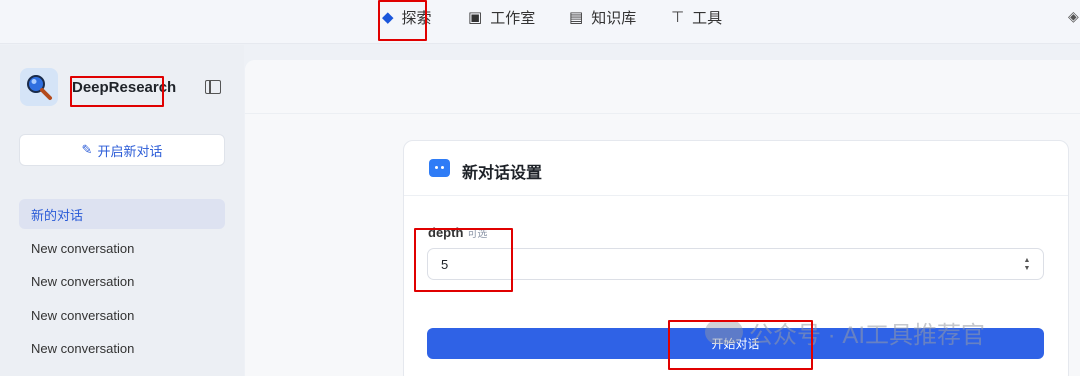  Describe the element at coordinates (445, 264) in the screenshot. I see `depth-value: 5` at that location.